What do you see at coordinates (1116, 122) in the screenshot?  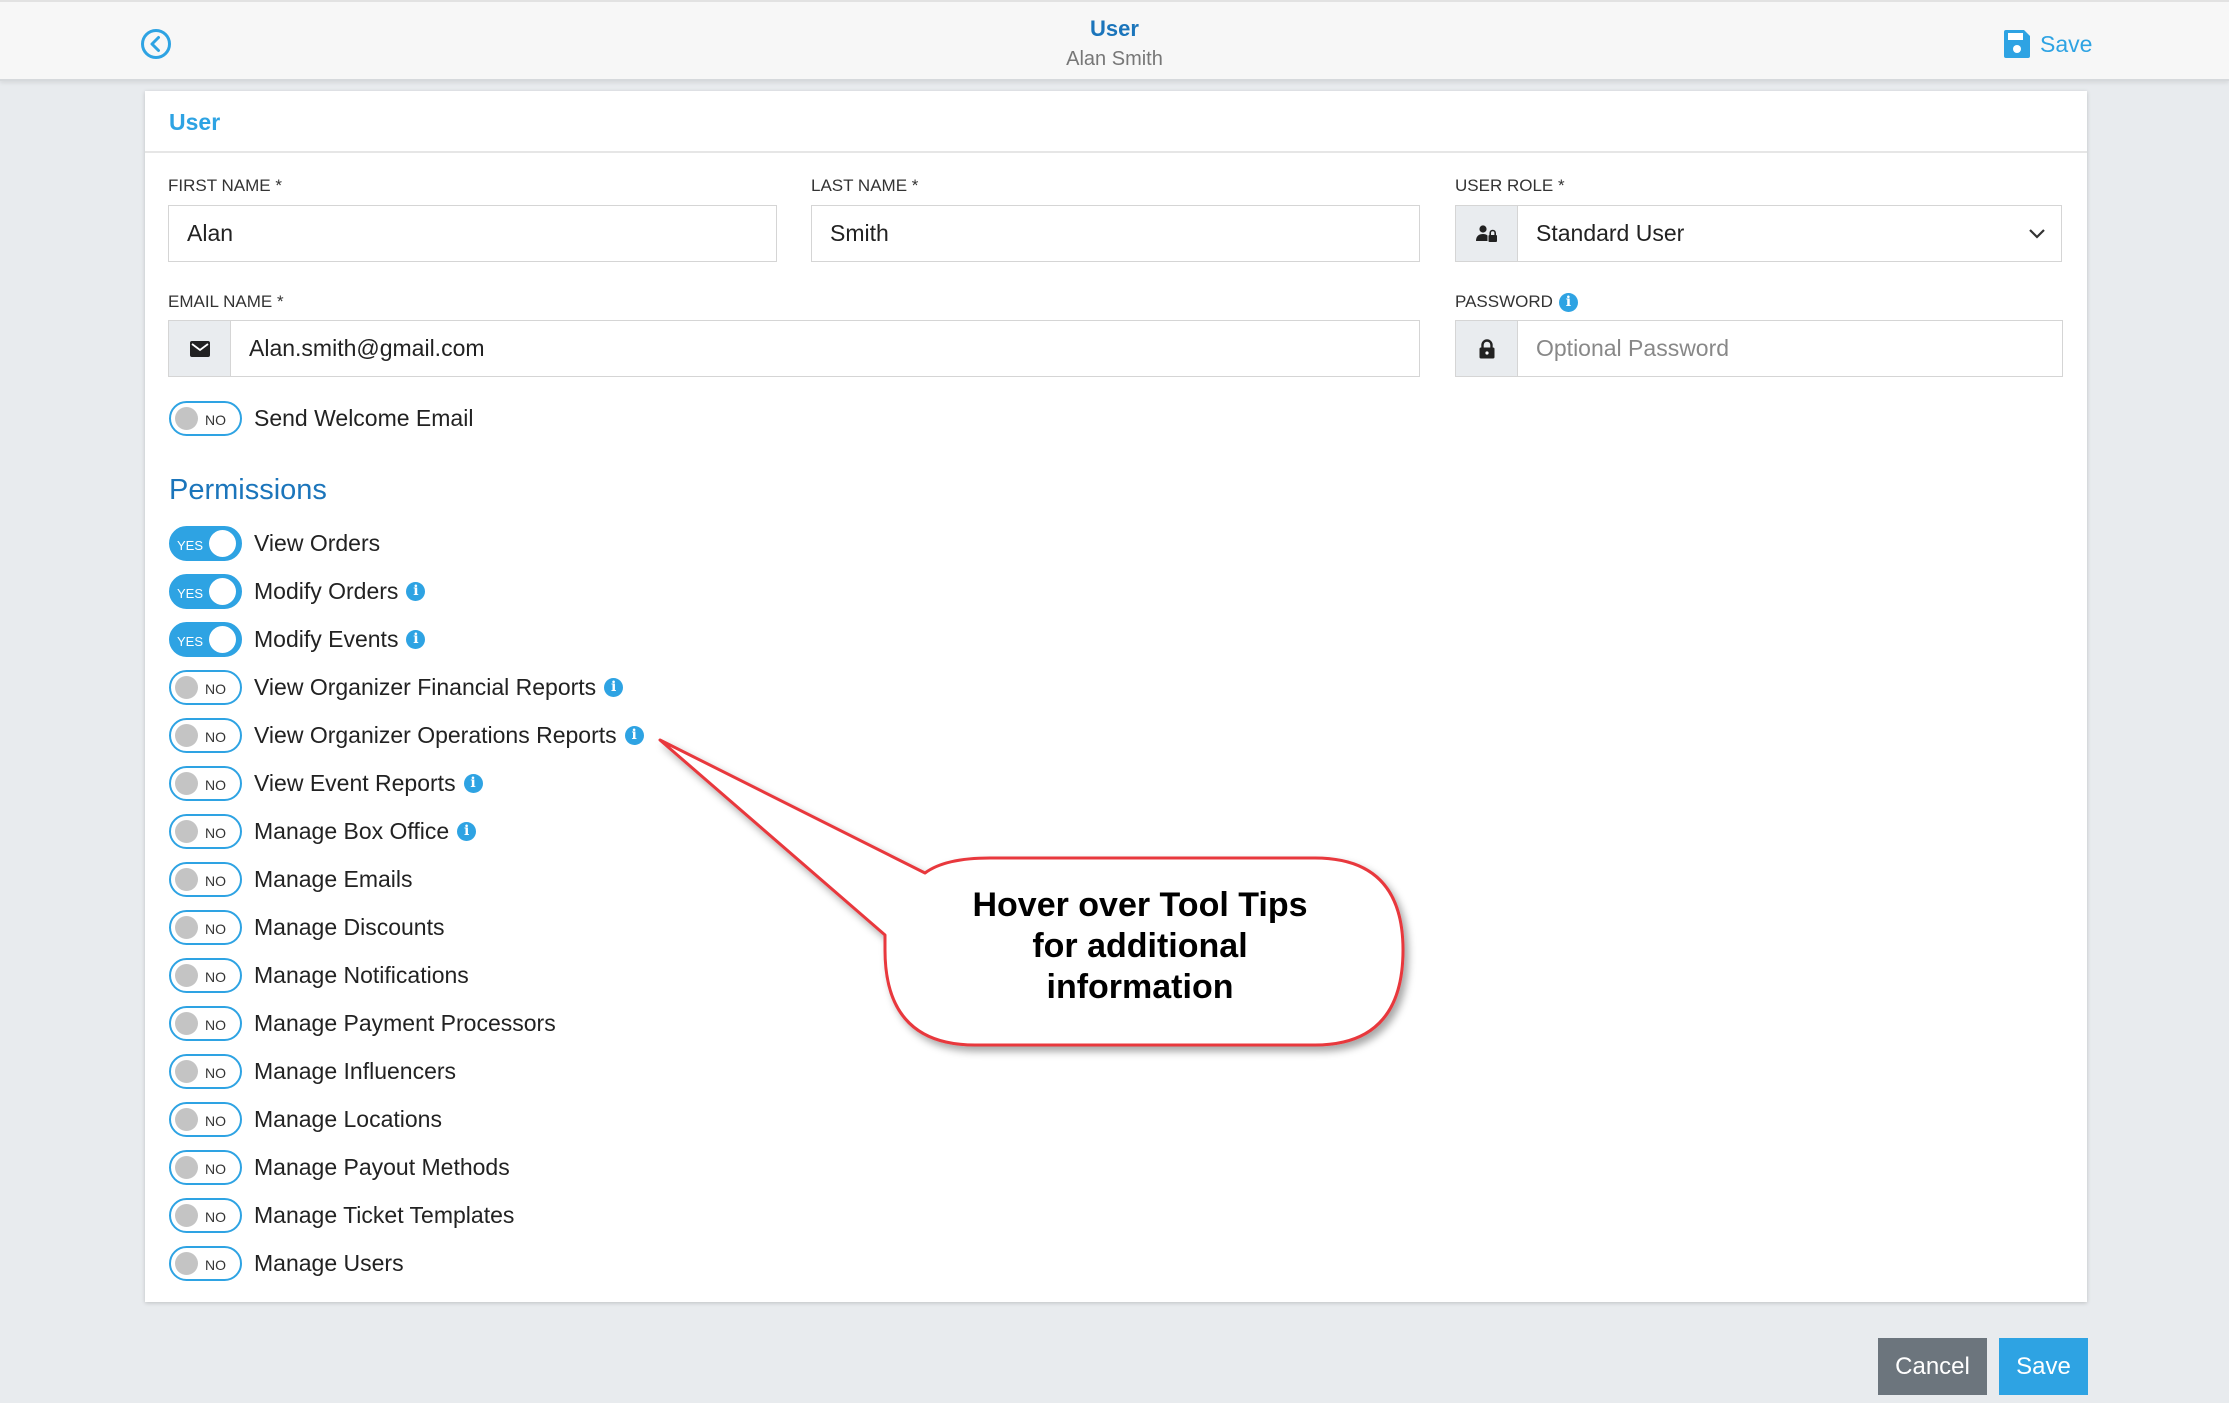 I see `card-header: User` at bounding box center [1116, 122].